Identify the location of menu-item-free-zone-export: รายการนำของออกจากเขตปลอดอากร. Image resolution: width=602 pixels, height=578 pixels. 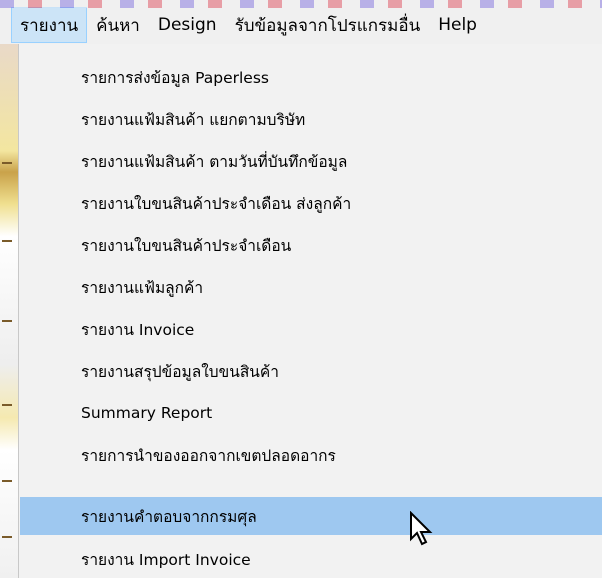
(311, 455).